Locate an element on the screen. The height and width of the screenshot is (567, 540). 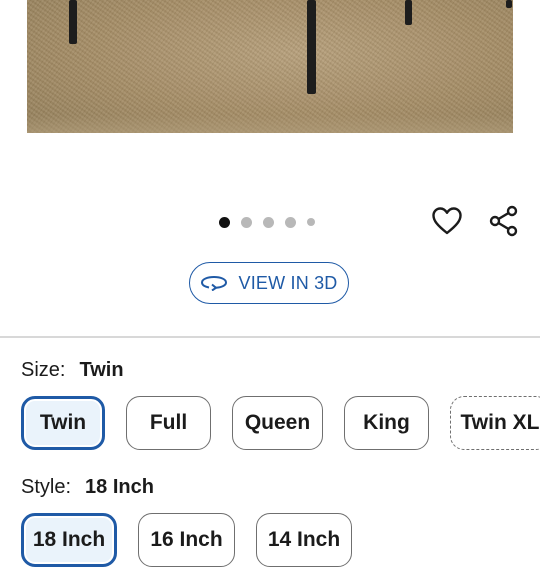
style-label: Style: is located at coordinates (46, 487).